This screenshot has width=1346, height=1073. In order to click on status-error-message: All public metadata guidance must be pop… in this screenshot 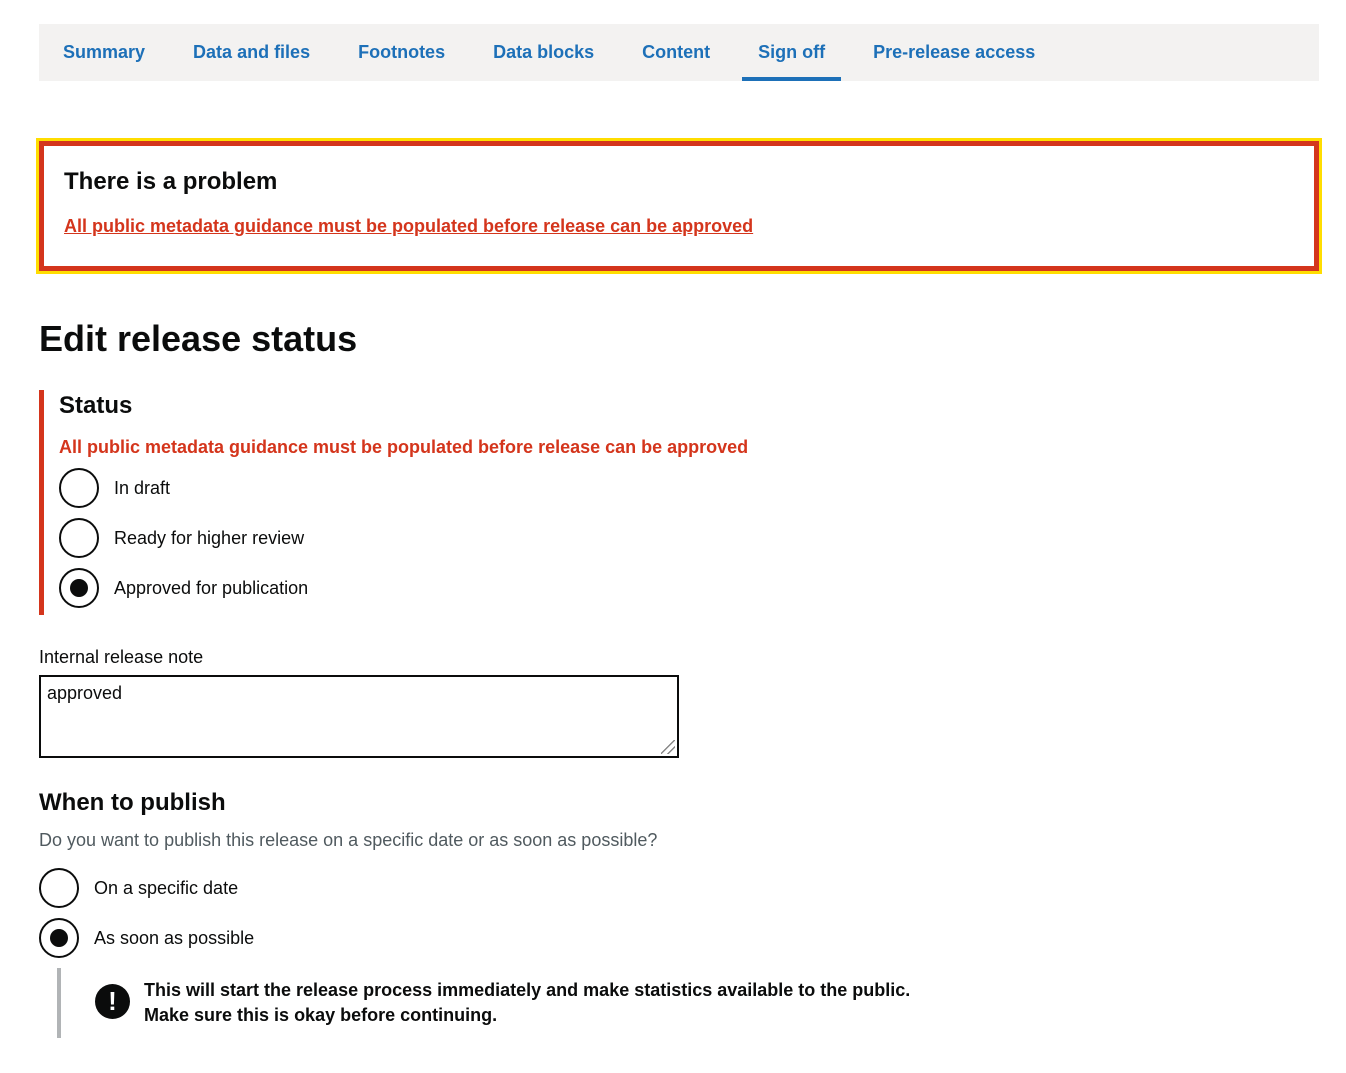, I will do `click(404, 447)`.